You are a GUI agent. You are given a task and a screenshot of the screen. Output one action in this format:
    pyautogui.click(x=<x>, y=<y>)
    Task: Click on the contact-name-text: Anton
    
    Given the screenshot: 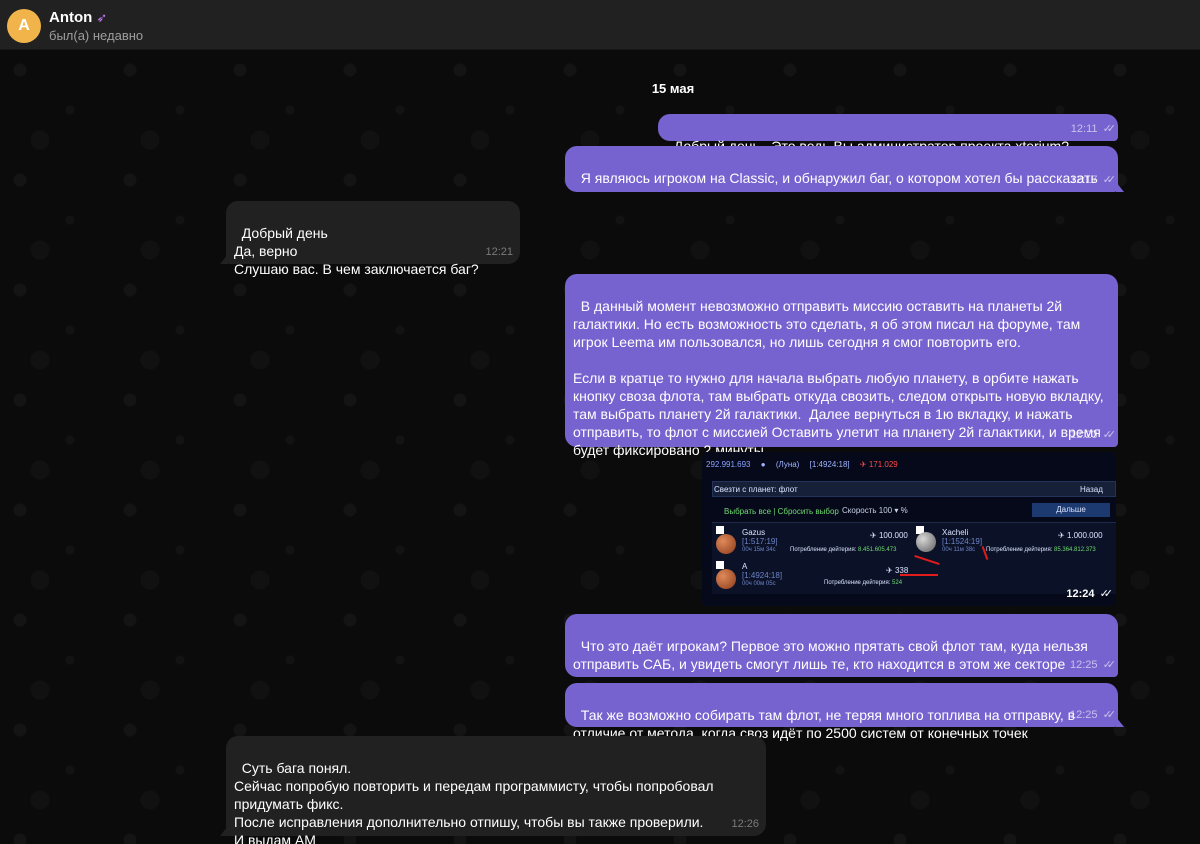 What is the action you would take?
    pyautogui.click(x=71, y=17)
    